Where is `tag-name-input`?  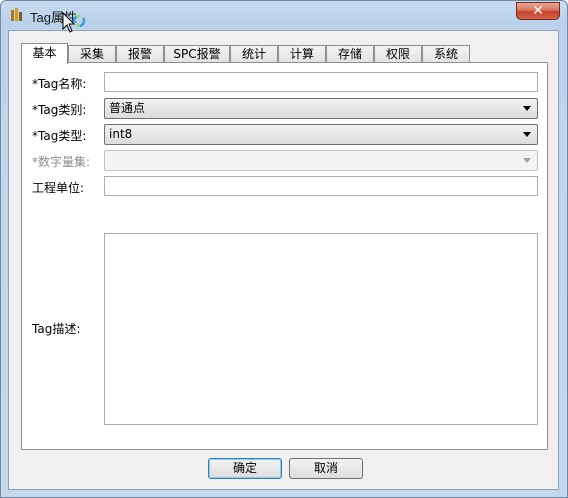 tag-name-input is located at coordinates (321, 82).